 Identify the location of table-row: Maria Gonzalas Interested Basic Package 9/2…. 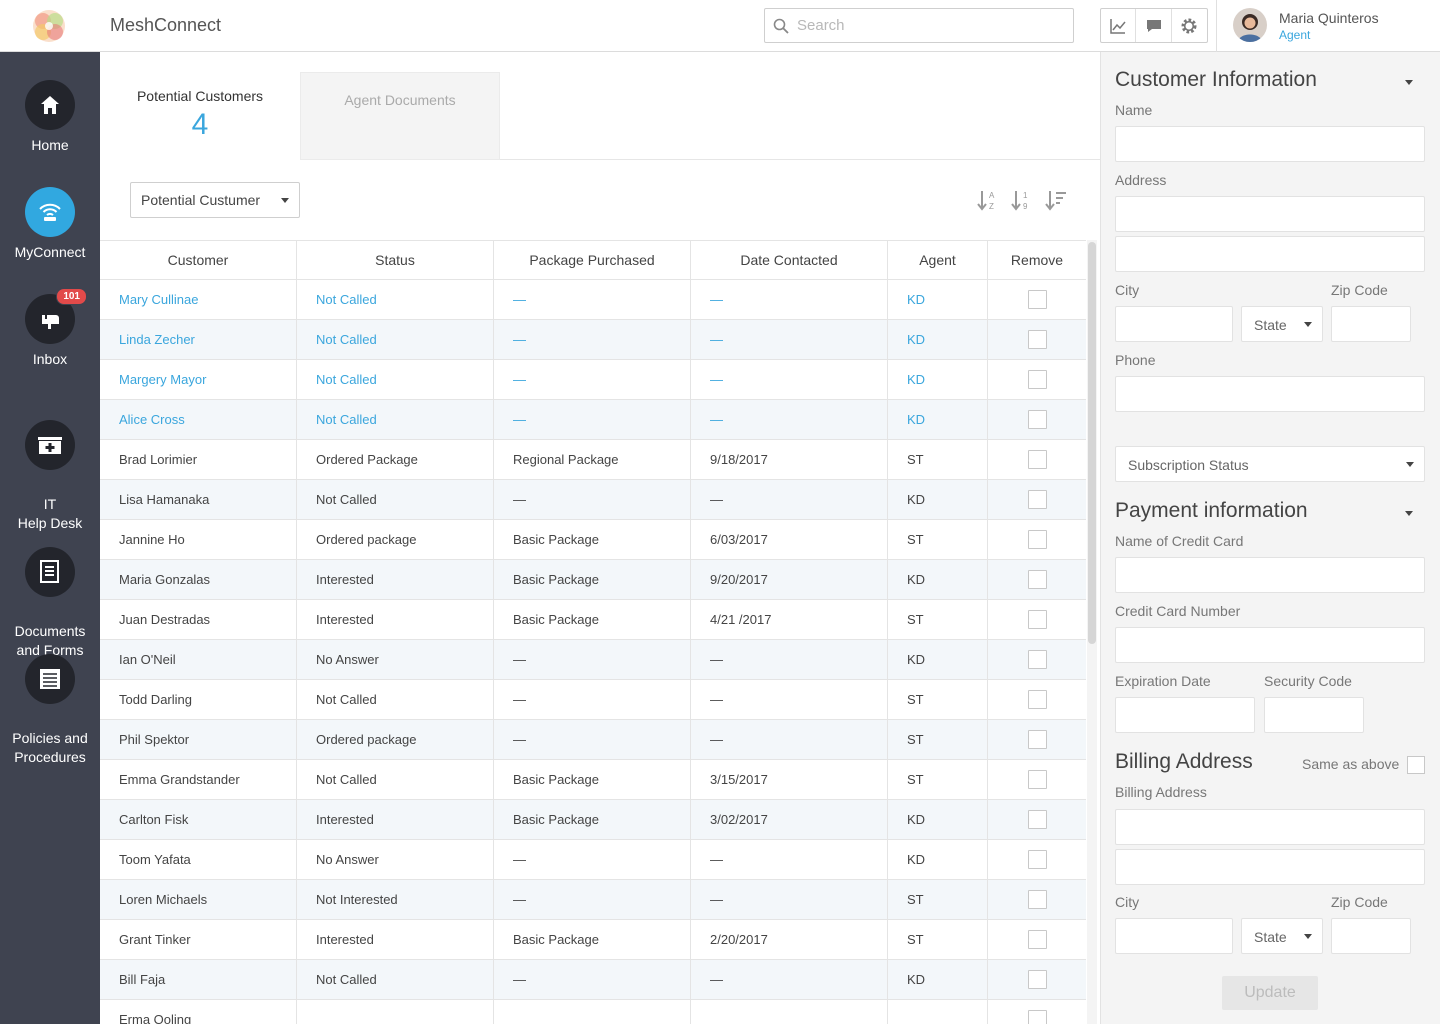
(593, 580).